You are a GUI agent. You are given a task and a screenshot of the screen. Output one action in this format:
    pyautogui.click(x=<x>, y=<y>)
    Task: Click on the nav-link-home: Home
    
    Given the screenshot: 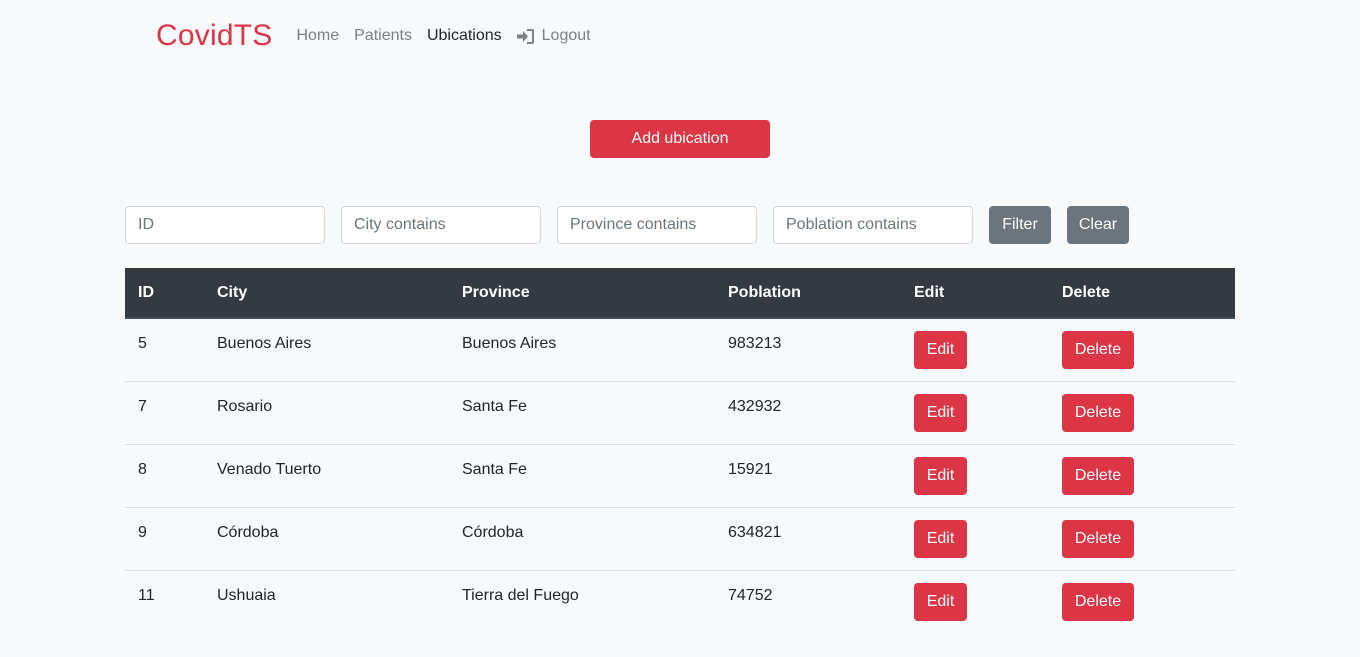 What is the action you would take?
    pyautogui.click(x=317, y=36)
    